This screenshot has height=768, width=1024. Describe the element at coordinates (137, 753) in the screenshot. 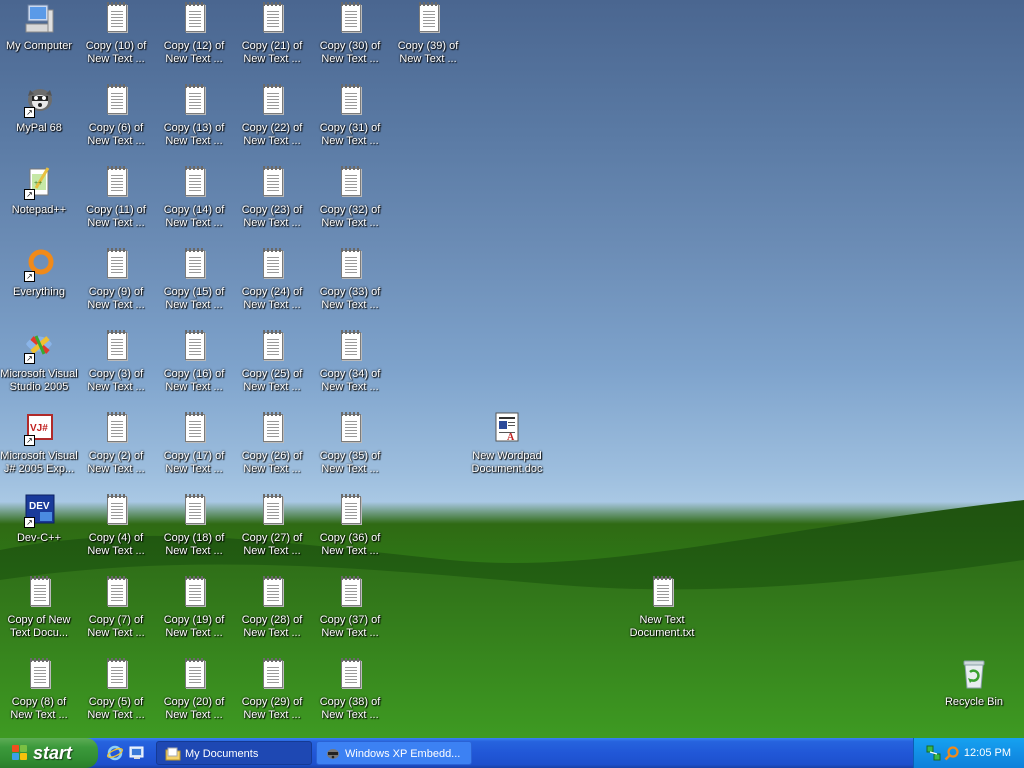

I see `show-desktop-icon` at that location.